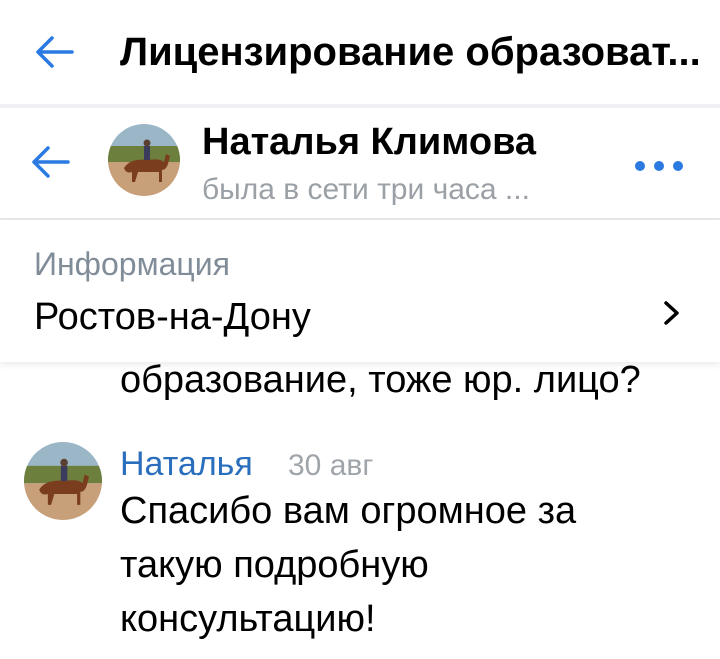  I want to click on avatar, so click(144, 160).